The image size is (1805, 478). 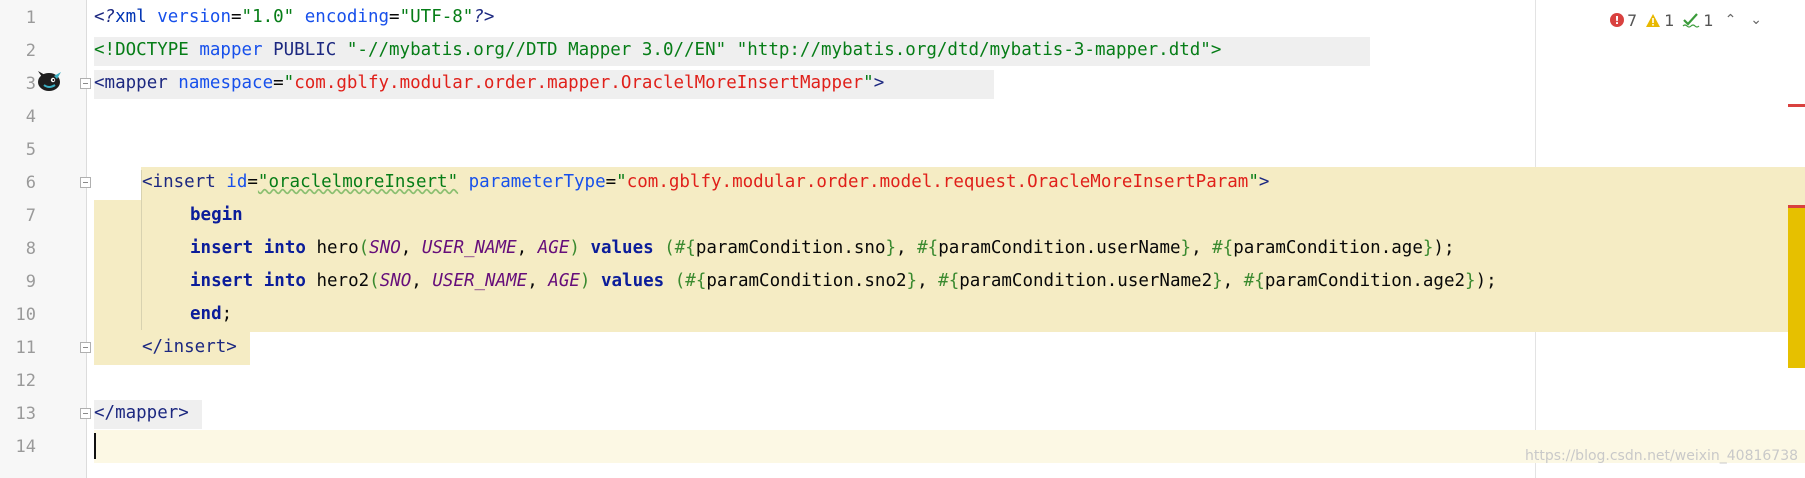 I want to click on attr-name: encoding, so click(x=342, y=17).